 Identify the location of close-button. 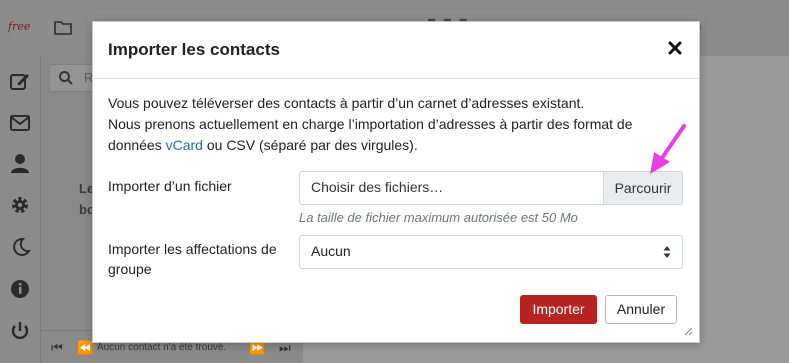
(675, 48).